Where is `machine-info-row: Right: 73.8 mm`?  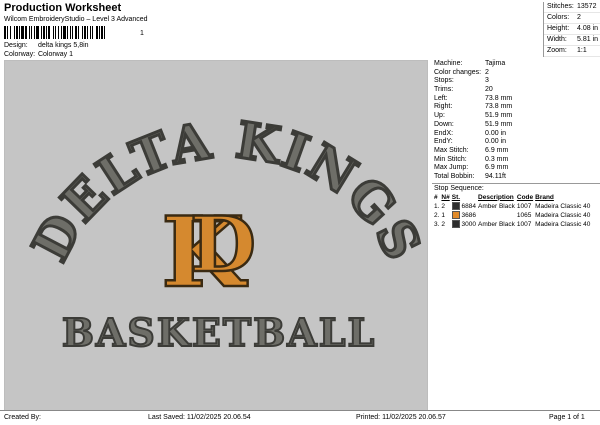
machine-info-row: Right: 73.8 mm is located at coordinates (516, 107).